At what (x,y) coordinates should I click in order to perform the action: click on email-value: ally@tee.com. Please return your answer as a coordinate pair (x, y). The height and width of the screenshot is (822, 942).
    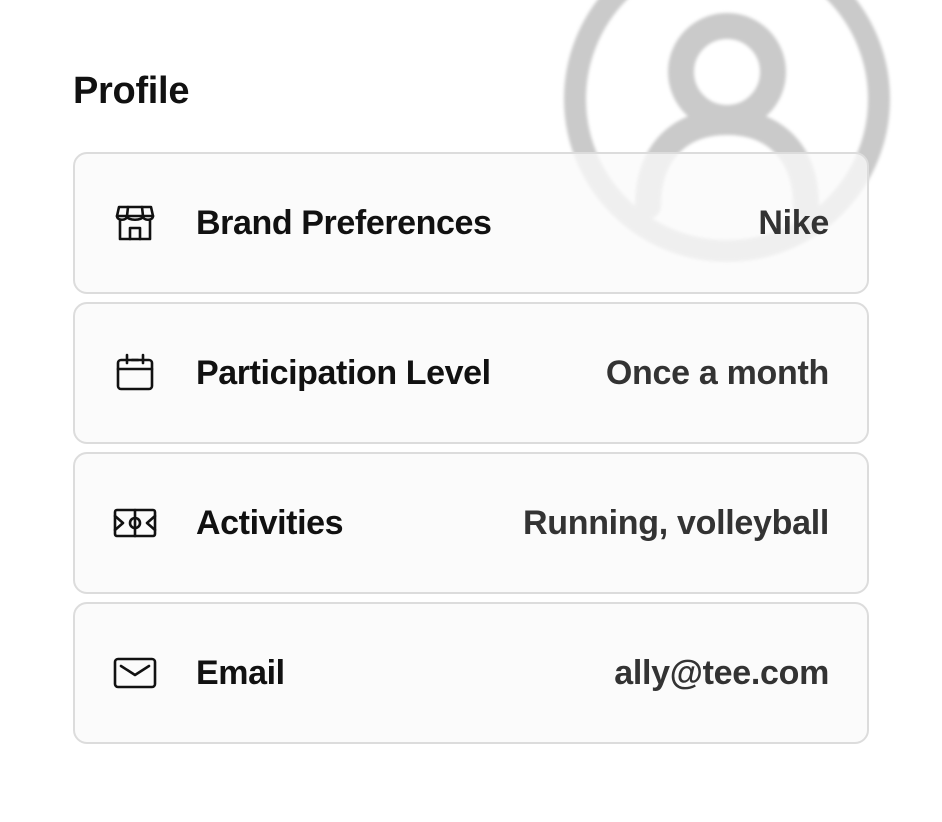
    Looking at the image, I should click on (721, 672).